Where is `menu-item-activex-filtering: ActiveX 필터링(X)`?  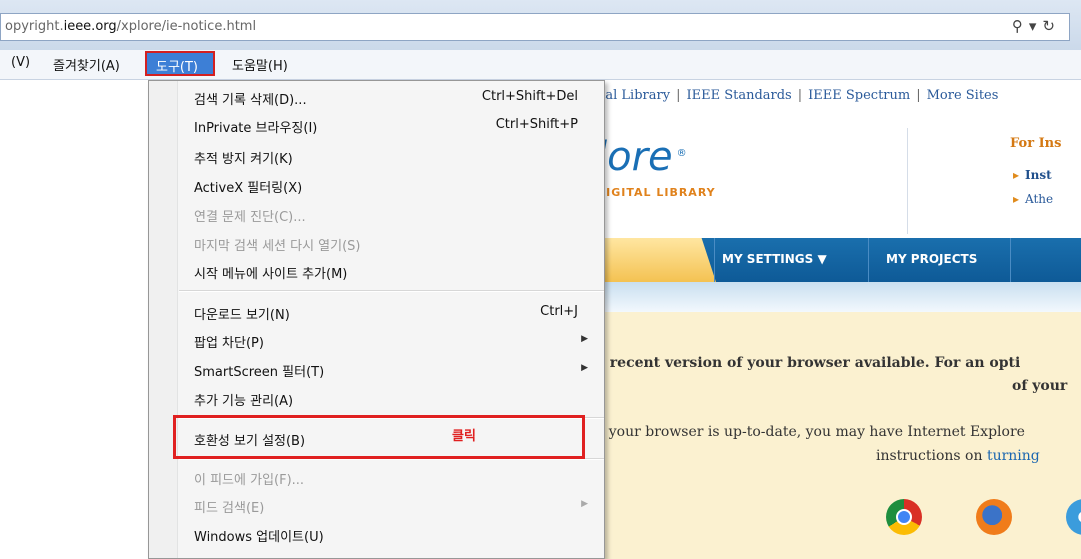
menu-item-activex-filtering: ActiveX 필터링(X) is located at coordinates (390, 186).